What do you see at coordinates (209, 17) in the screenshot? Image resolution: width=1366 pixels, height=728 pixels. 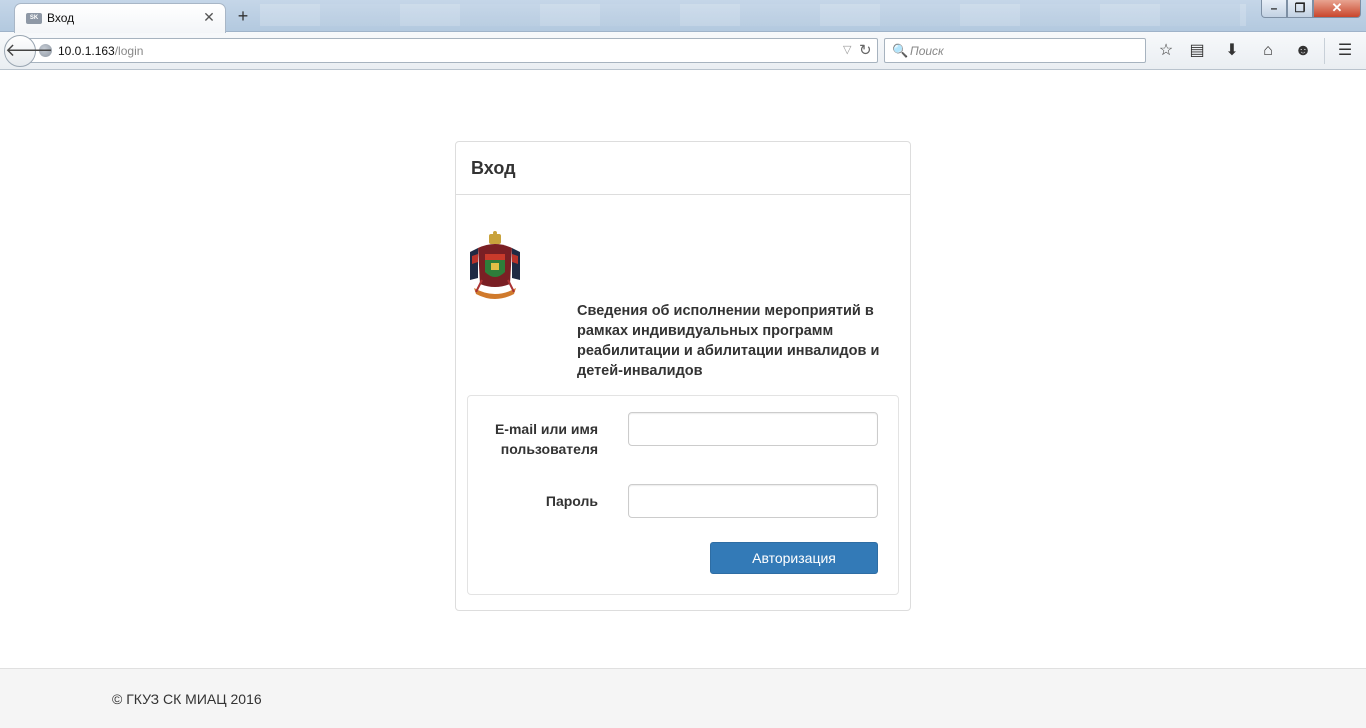 I see `tab-close-icon: ✕` at bounding box center [209, 17].